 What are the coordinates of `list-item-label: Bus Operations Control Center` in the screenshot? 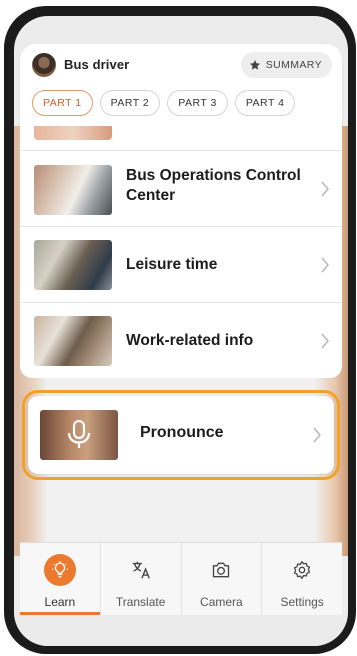 It's located at (213, 185).